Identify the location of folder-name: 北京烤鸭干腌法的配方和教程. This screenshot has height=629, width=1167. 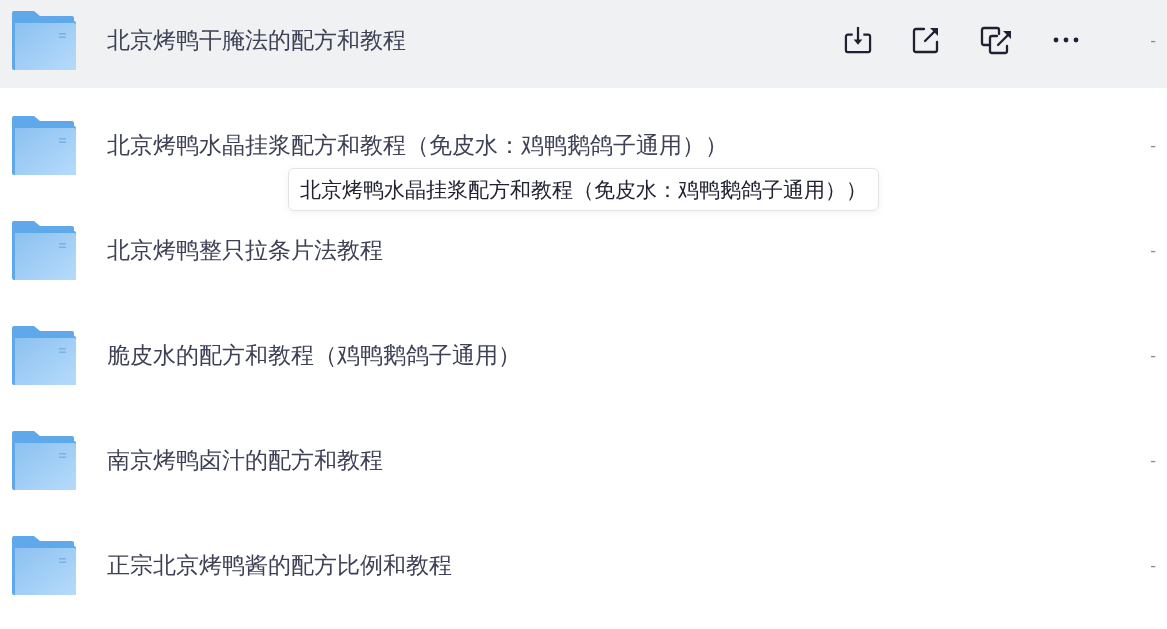
(256, 40).